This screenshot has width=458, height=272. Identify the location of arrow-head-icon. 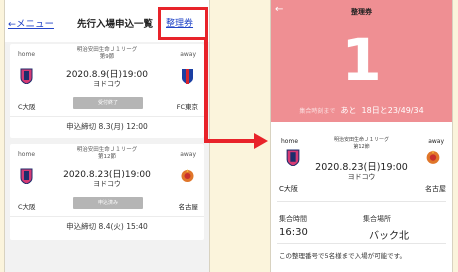
(261, 141).